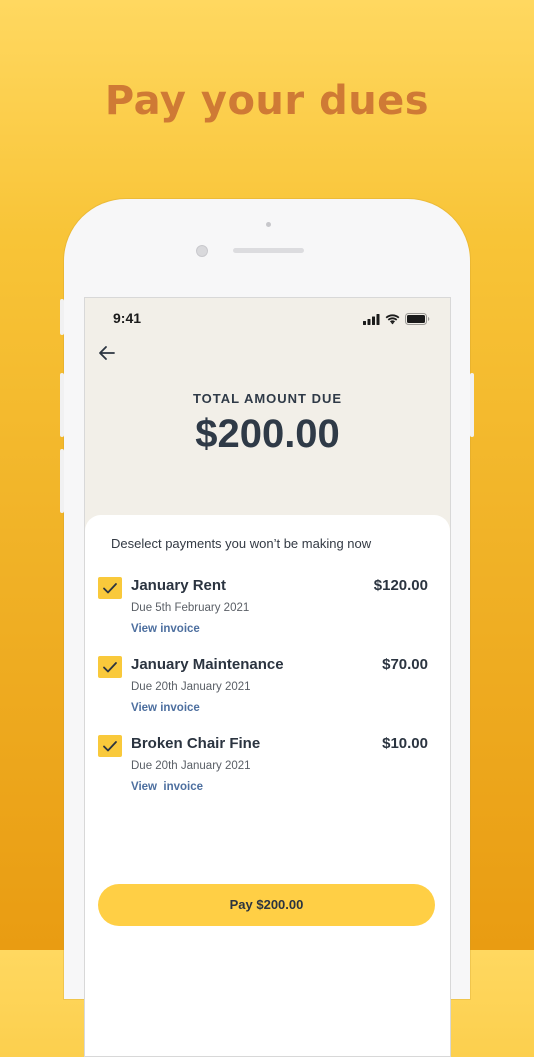 The image size is (534, 1057). Describe the element at coordinates (405, 743) in the screenshot. I see `payment-amount: $10.00` at that location.